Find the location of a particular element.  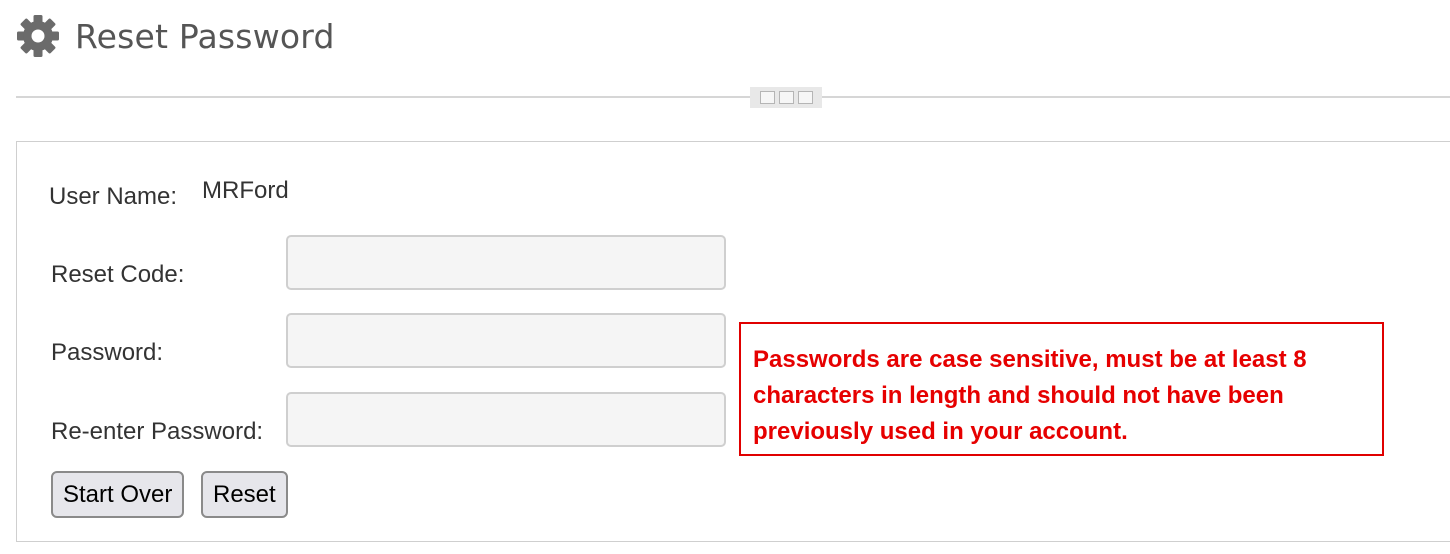

page-title: Reset Password is located at coordinates (205, 36).